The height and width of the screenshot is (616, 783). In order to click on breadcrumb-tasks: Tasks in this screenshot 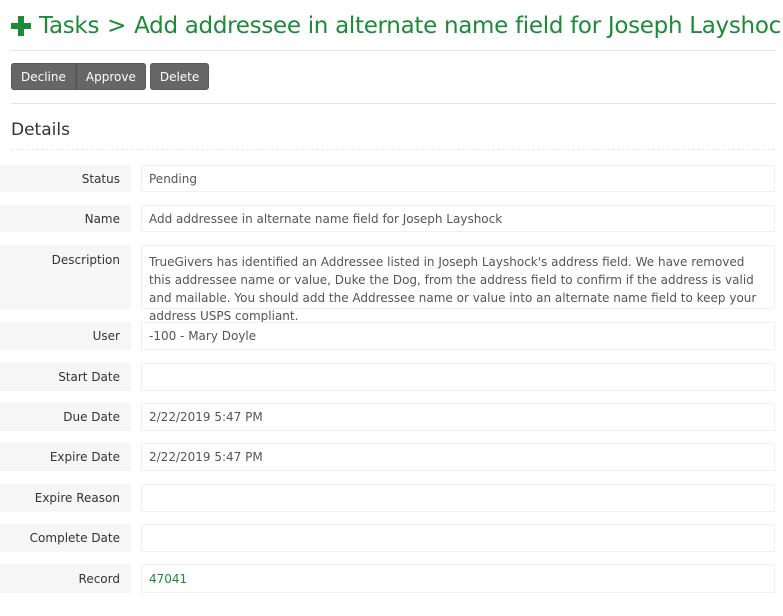, I will do `click(69, 26)`.